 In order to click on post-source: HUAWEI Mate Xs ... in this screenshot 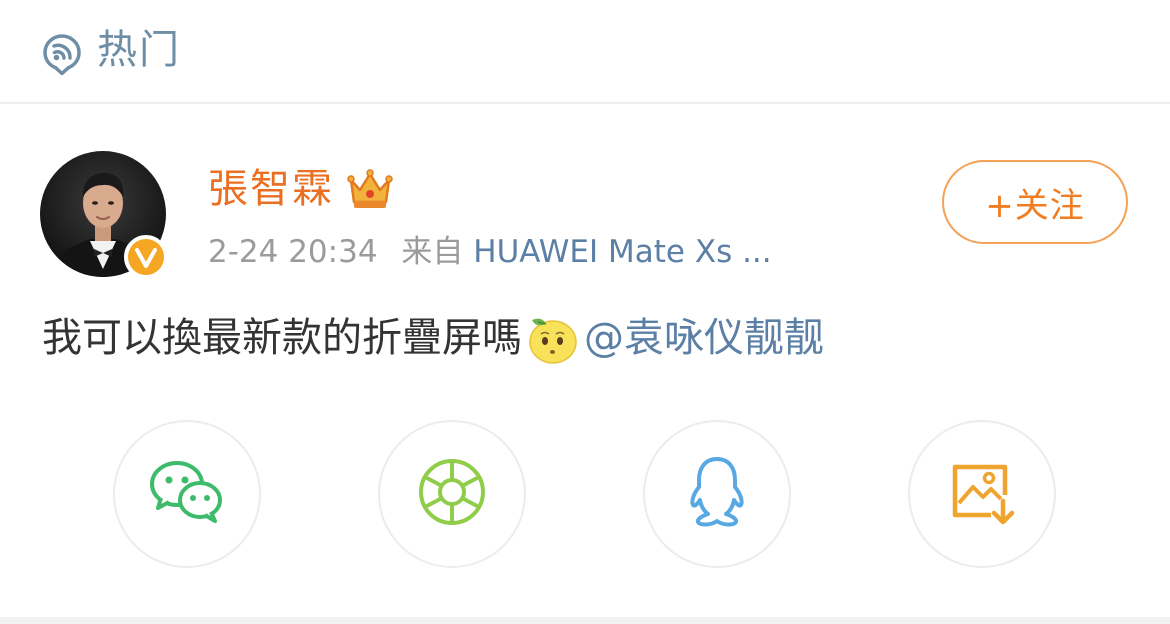, I will do `click(622, 252)`.